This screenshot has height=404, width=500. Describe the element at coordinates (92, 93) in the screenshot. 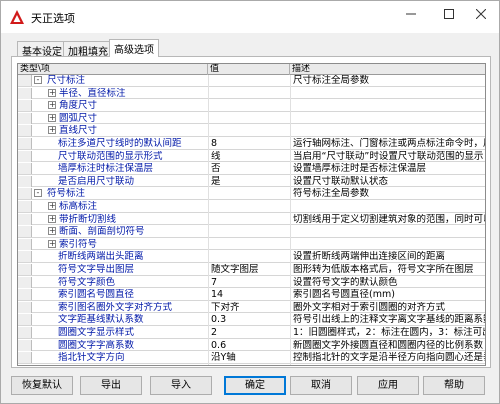

I see `row-label: 半径、直径标注` at that location.